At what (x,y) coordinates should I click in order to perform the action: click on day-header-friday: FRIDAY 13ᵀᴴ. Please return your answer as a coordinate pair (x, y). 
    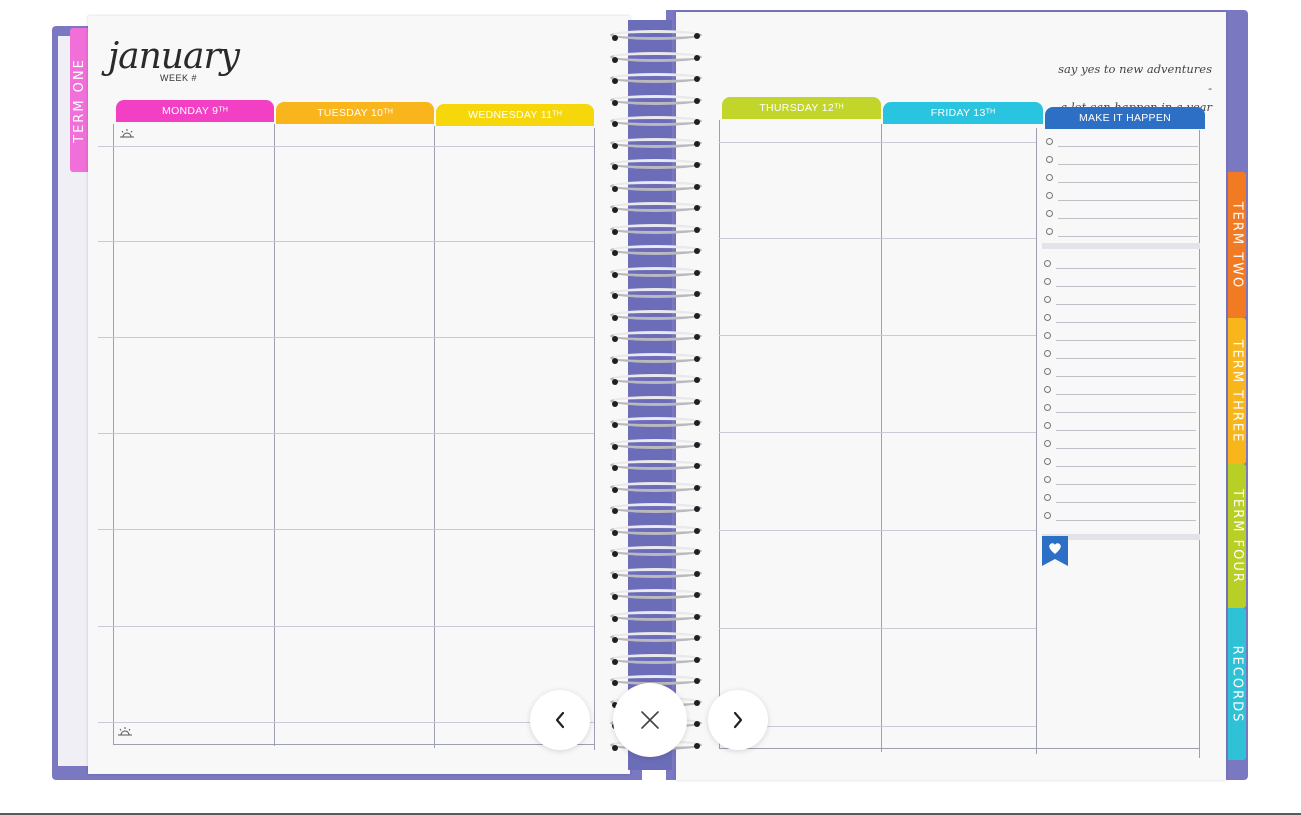
    Looking at the image, I should click on (963, 113).